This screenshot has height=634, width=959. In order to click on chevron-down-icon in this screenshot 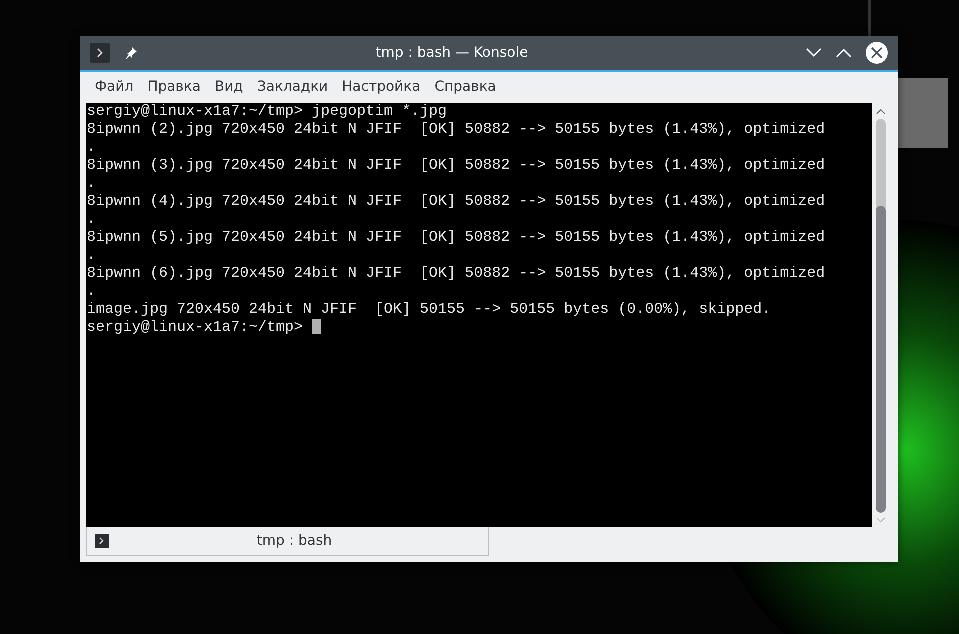, I will do `click(814, 53)`.